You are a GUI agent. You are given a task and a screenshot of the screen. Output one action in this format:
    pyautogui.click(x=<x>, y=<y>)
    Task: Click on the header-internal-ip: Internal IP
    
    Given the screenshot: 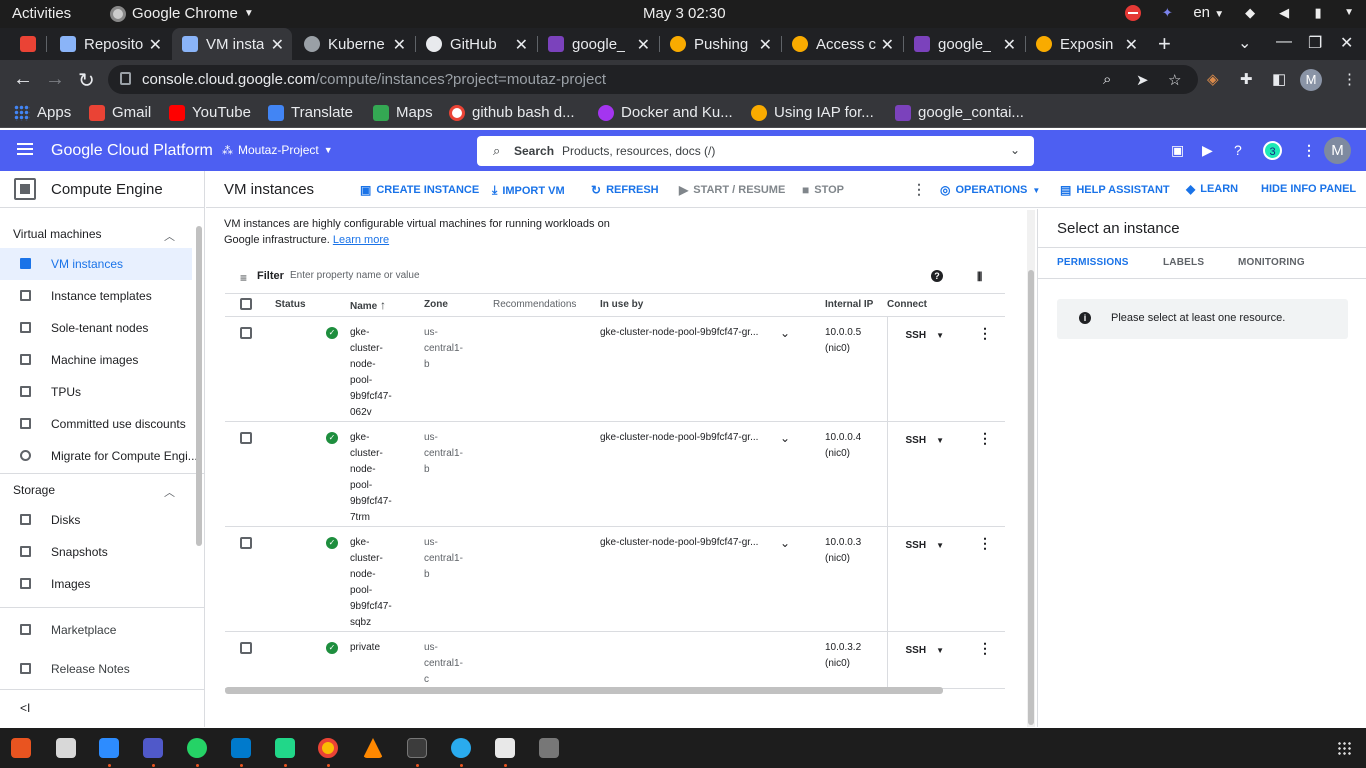 What is the action you would take?
    pyautogui.click(x=856, y=305)
    